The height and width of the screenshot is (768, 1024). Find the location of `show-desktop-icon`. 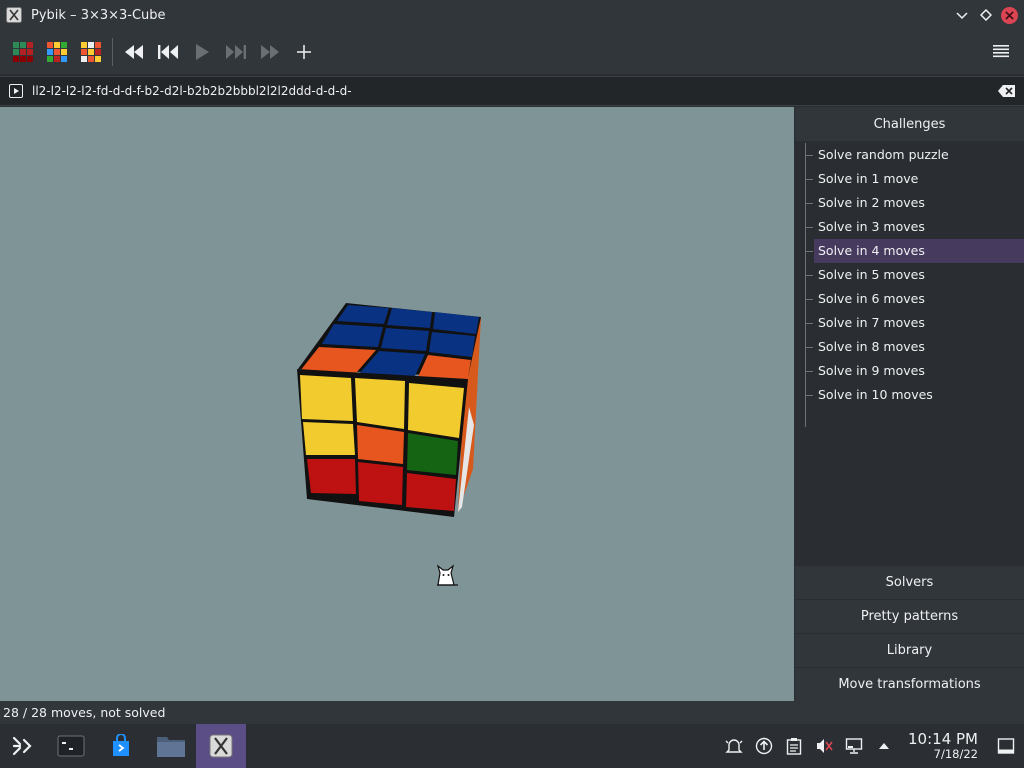

show-desktop-icon is located at coordinates (1006, 746).